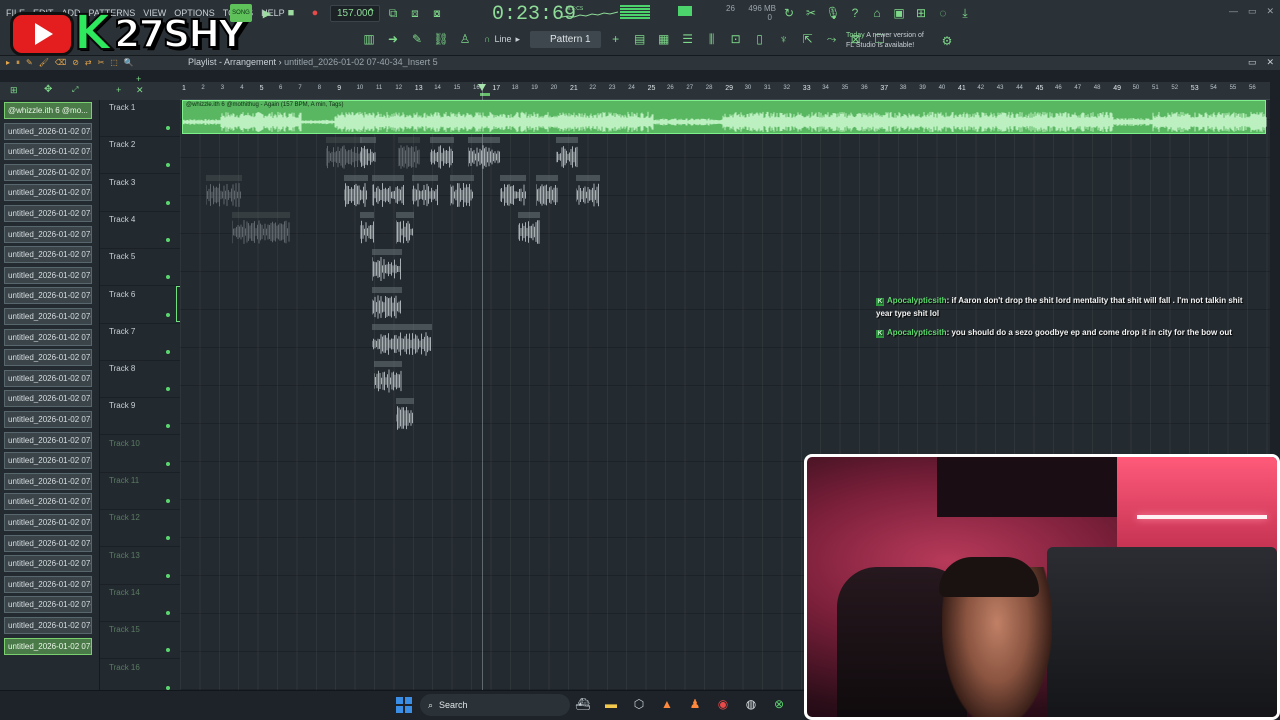 This screenshot has width=1280, height=720. I want to click on wait-input-icon: ⧉, so click(393, 13).